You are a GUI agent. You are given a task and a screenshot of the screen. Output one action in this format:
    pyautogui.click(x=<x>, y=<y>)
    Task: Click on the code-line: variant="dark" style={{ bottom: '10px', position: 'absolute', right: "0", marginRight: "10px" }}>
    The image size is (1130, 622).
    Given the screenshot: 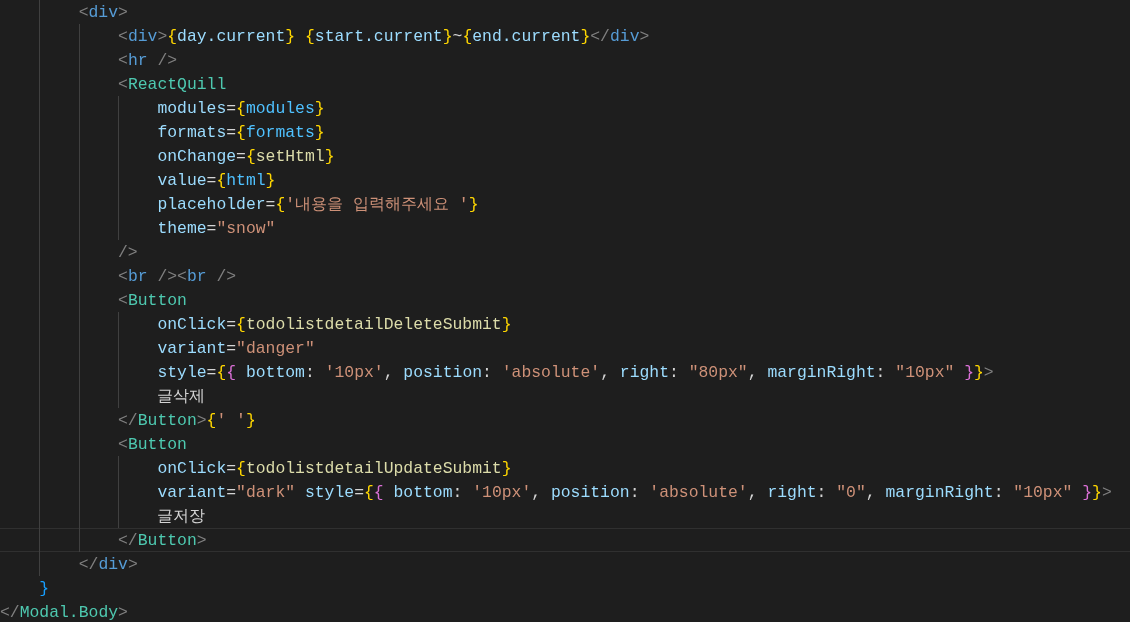 What is the action you would take?
    pyautogui.click(x=565, y=492)
    